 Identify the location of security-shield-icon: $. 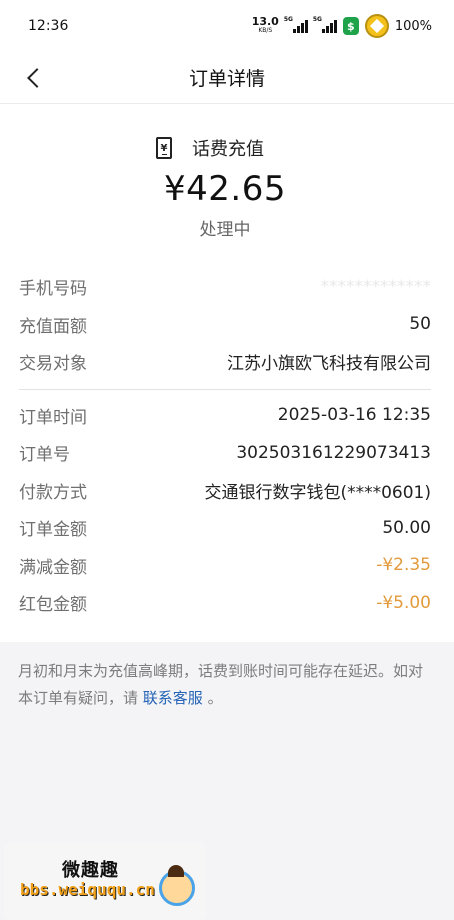
(350, 26).